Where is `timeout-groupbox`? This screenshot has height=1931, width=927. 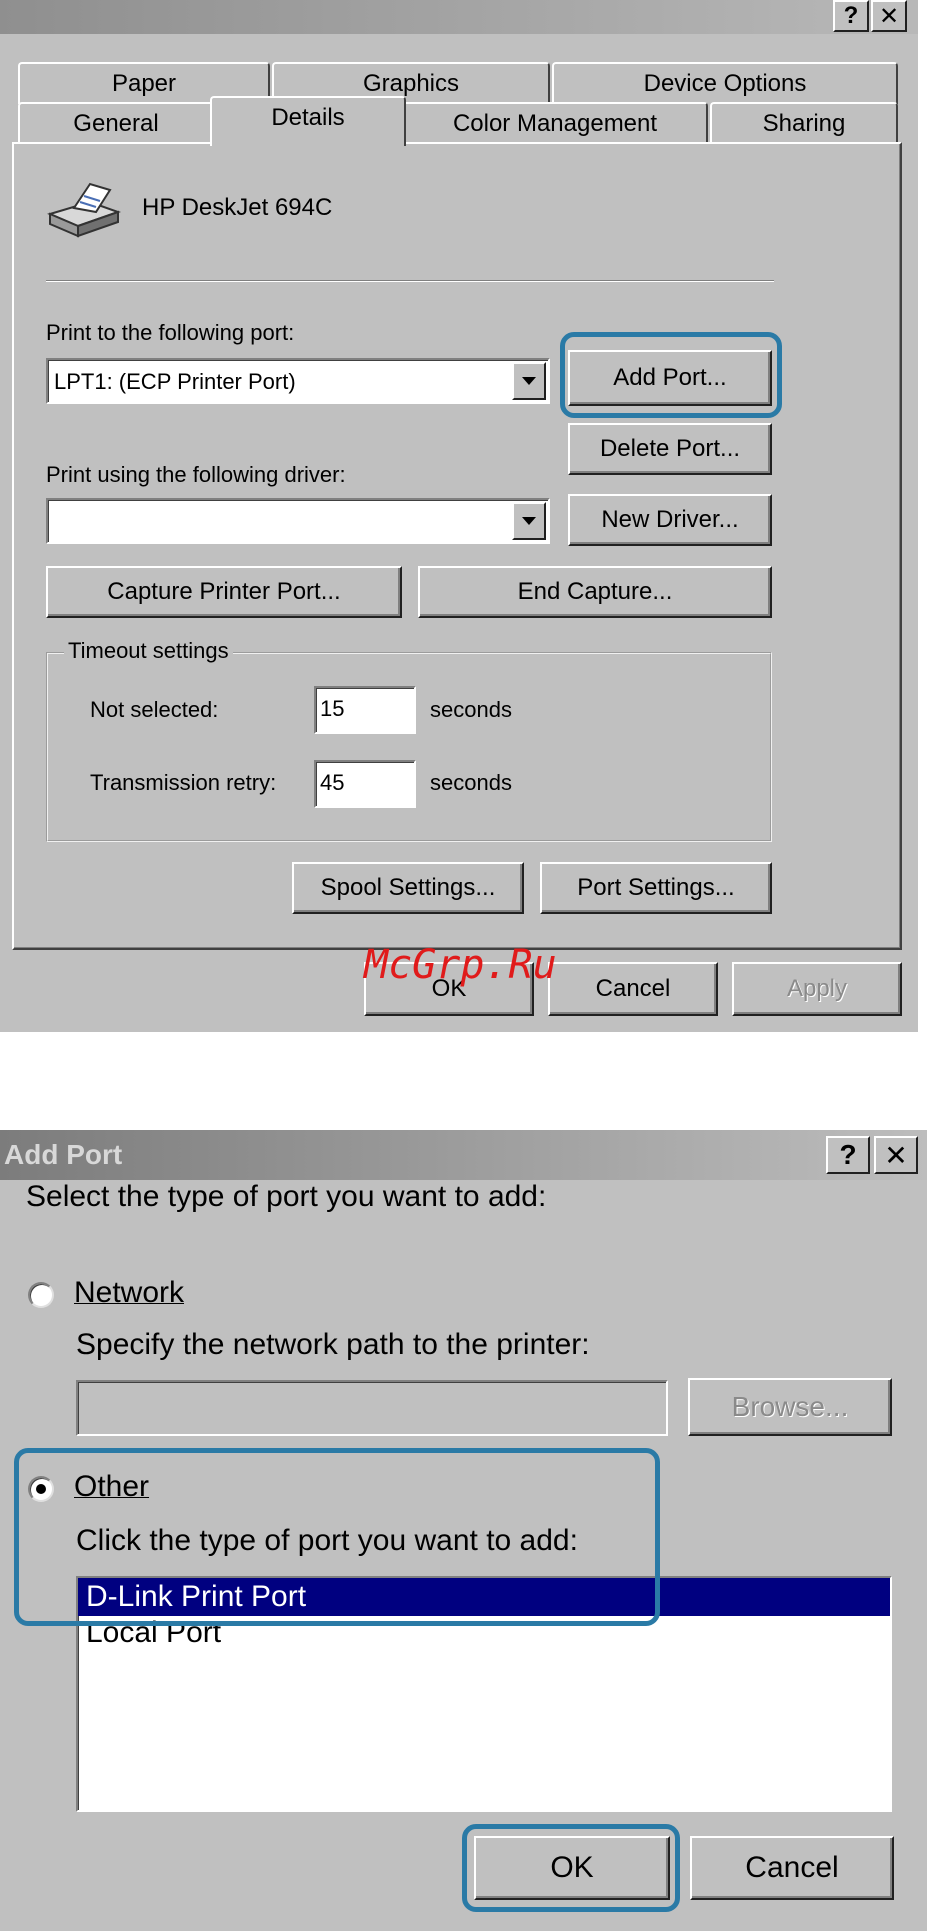
timeout-groupbox is located at coordinates (409, 747).